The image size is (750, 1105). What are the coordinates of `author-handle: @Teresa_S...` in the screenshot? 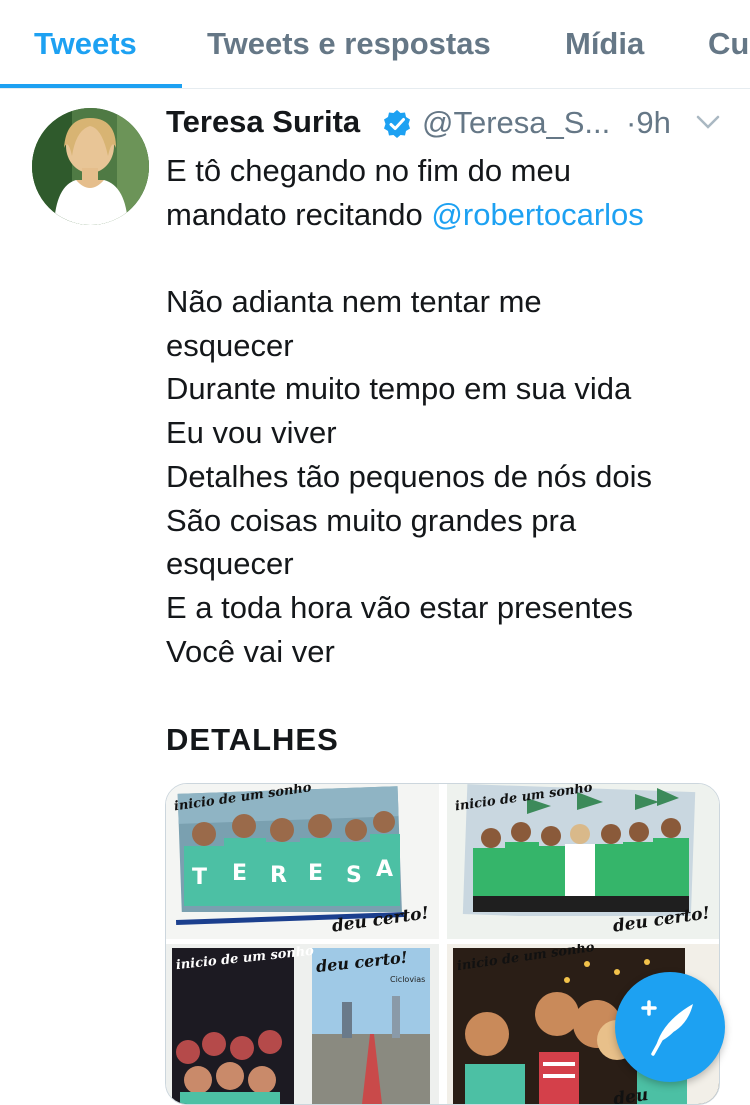 It's located at (516, 123).